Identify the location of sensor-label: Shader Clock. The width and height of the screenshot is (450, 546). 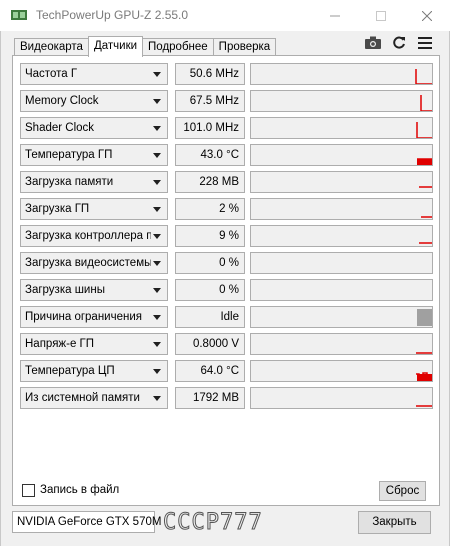
(60, 128).